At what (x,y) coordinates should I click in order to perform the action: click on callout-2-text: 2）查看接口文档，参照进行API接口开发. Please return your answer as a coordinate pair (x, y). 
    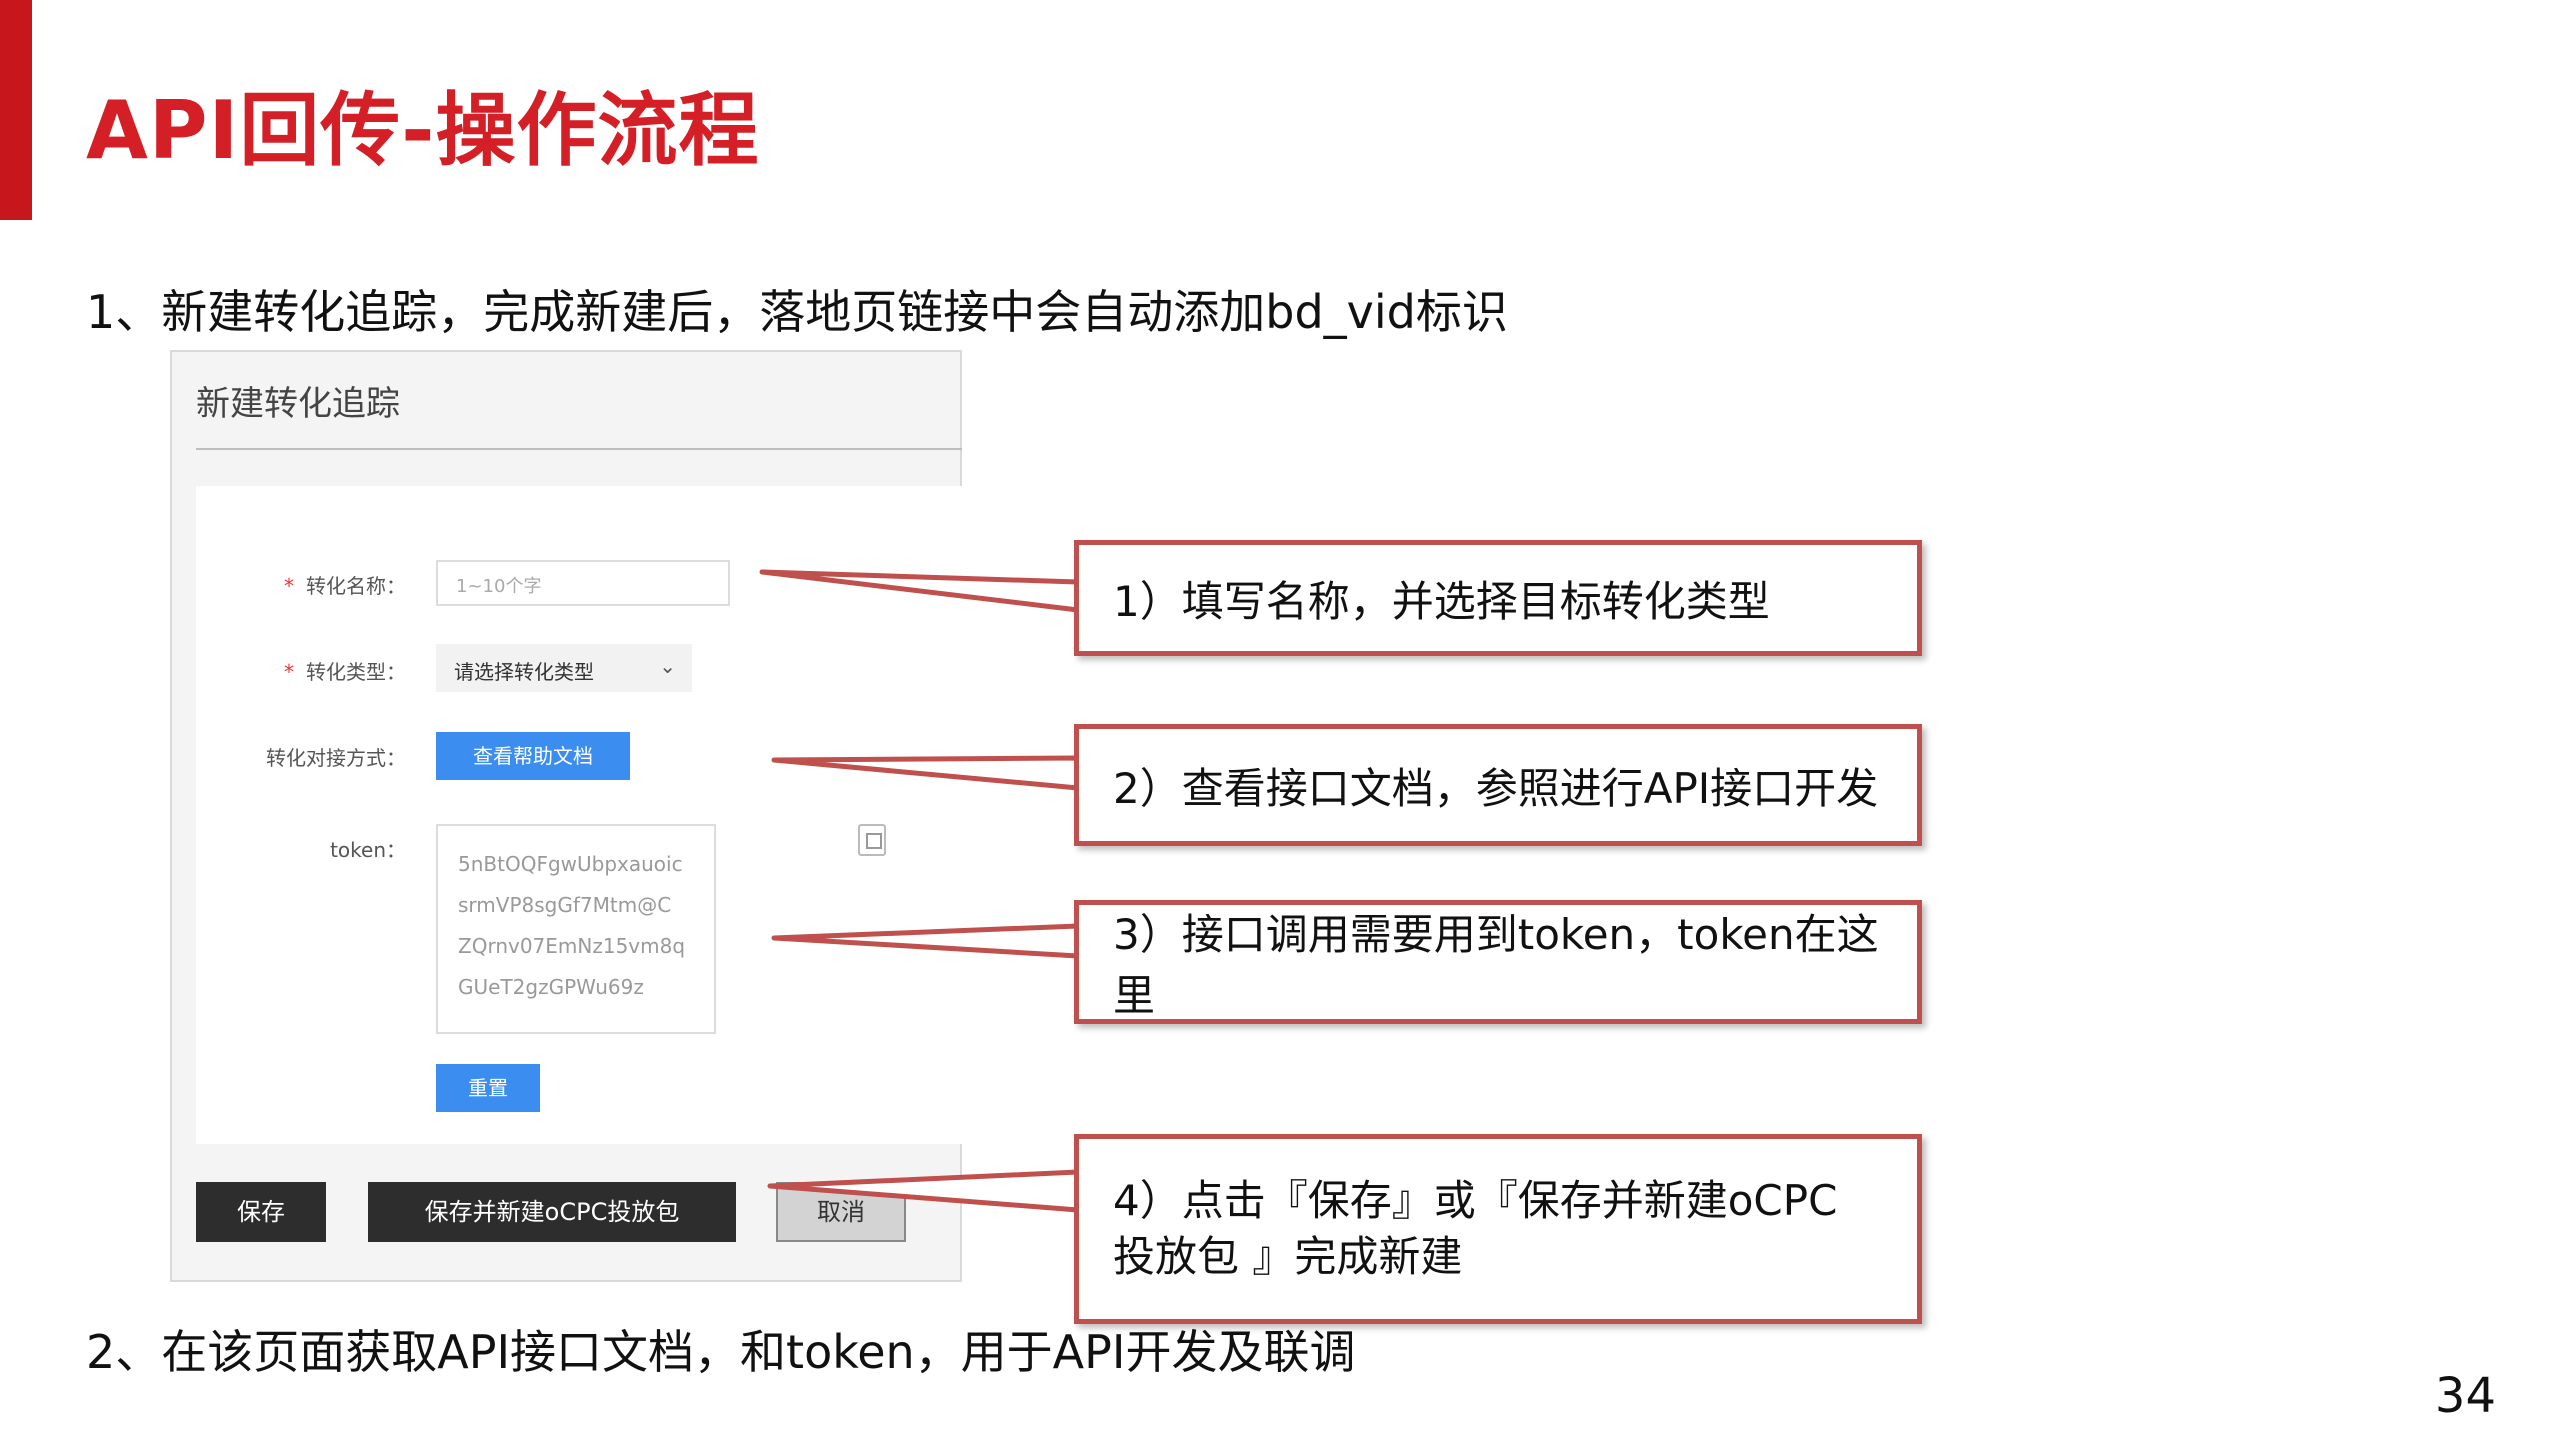
    Looking at the image, I should click on (1496, 788).